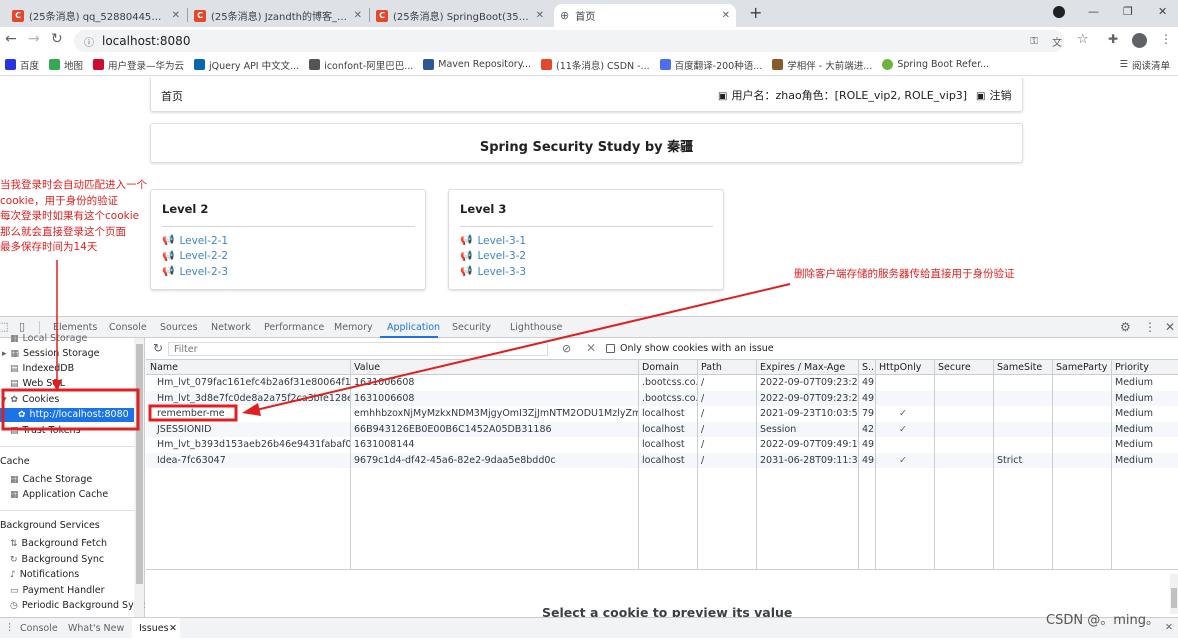 Image resolution: width=1178 pixels, height=639 pixels. I want to click on bookmark-item: 百度, so click(22, 65).